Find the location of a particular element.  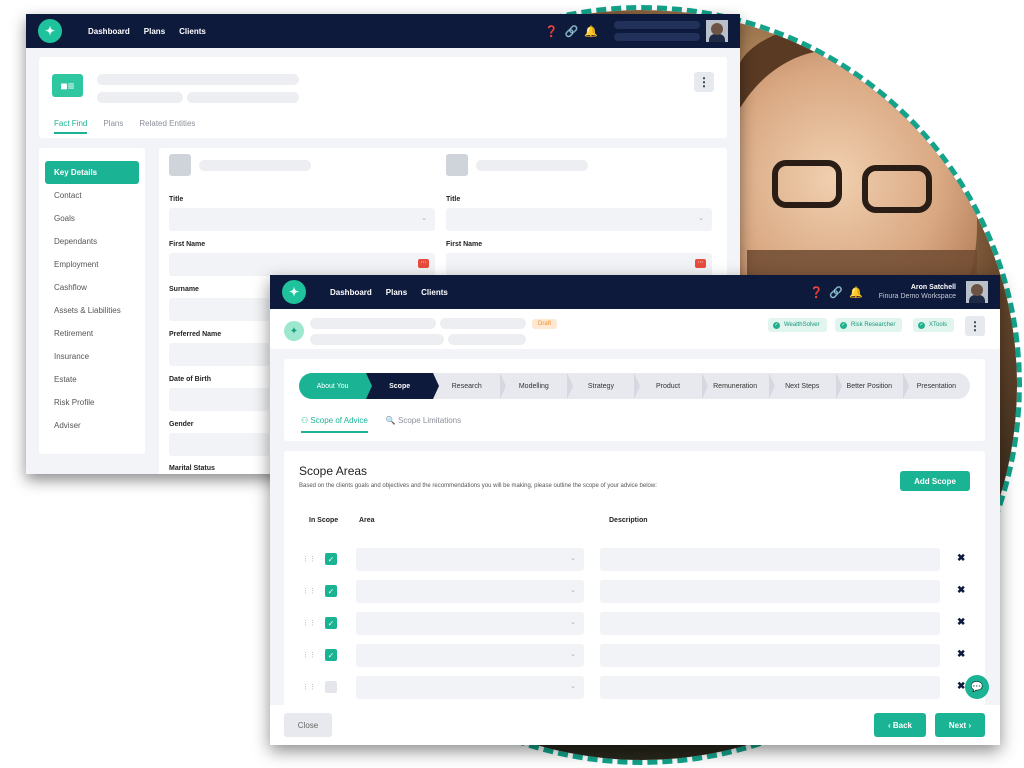

xtools-pill: ✓ XTools is located at coordinates (934, 325).